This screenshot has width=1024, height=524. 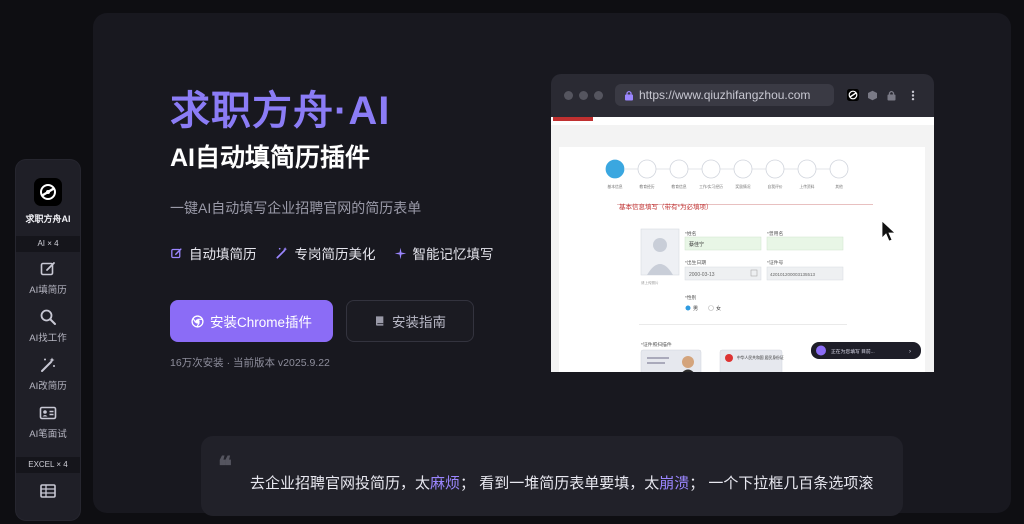 I want to click on quote-highlight: 麻烦, so click(x=445, y=483).